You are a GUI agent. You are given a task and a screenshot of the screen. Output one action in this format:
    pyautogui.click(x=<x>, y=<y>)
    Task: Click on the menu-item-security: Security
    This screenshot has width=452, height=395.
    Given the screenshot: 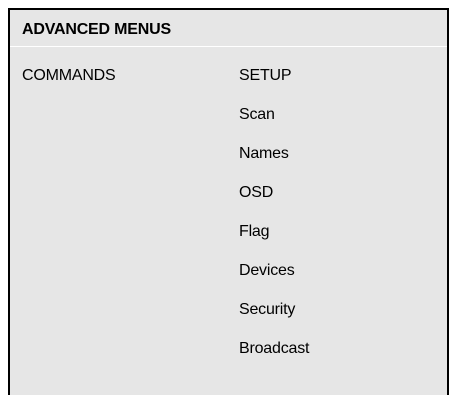 What is the action you would take?
    pyautogui.click(x=267, y=309)
    